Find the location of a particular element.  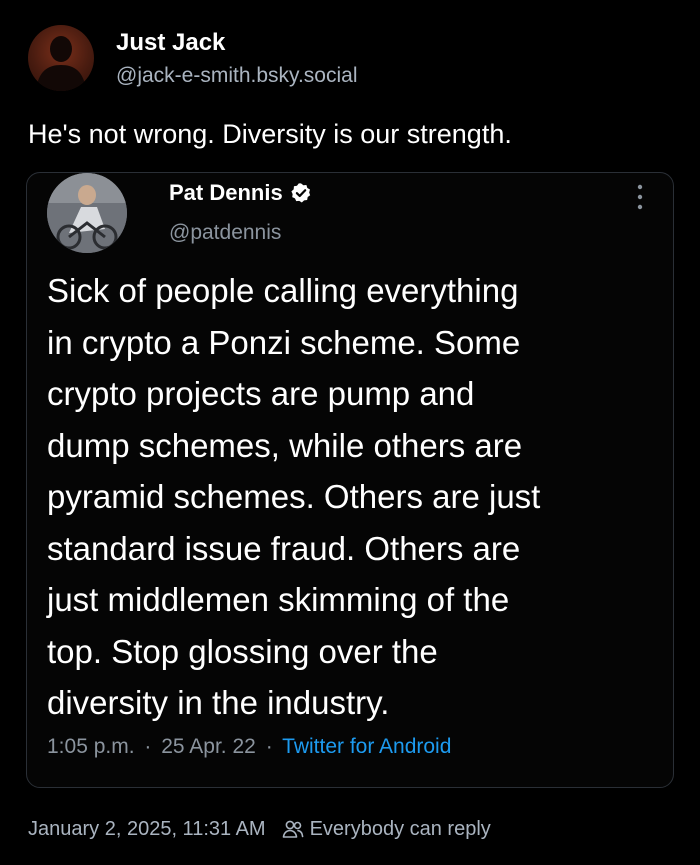

verified-badge-icon is located at coordinates (300, 193).